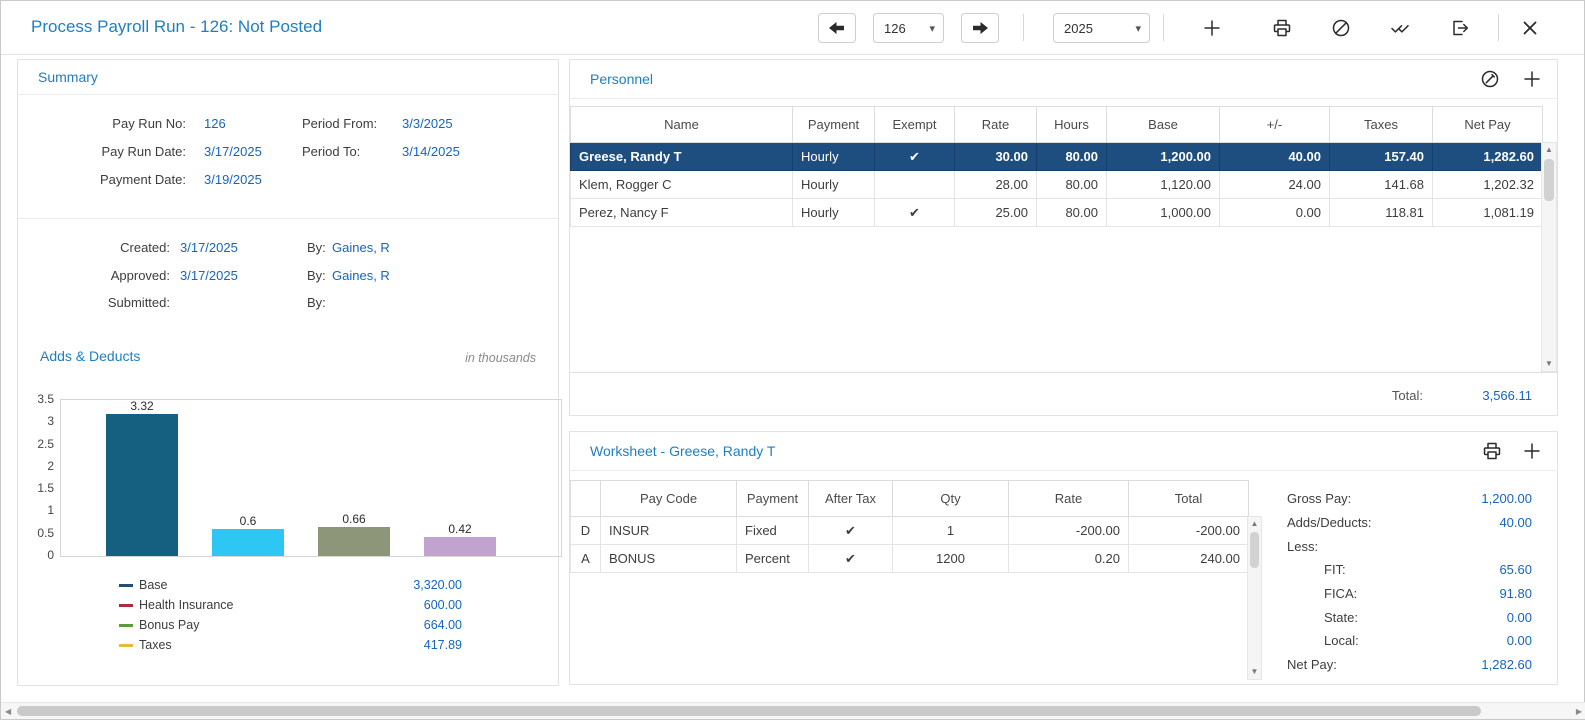 The image size is (1585, 720). What do you see at coordinates (1101, 28) in the screenshot?
I see `year-select: 2025 ▾` at bounding box center [1101, 28].